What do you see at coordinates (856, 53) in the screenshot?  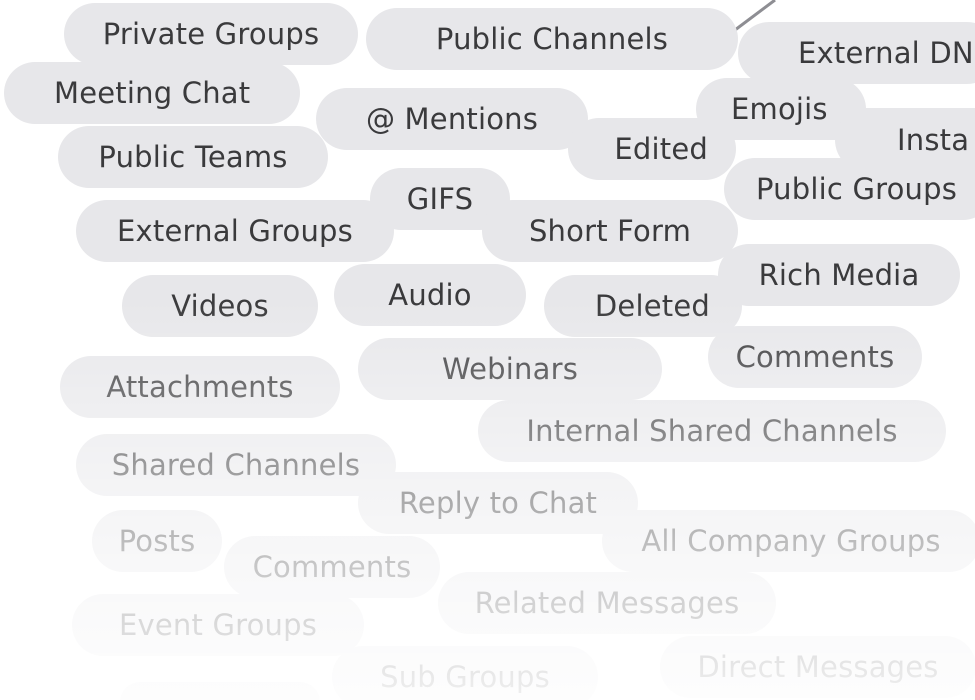 I see `tag-external-dm: External DN` at bounding box center [856, 53].